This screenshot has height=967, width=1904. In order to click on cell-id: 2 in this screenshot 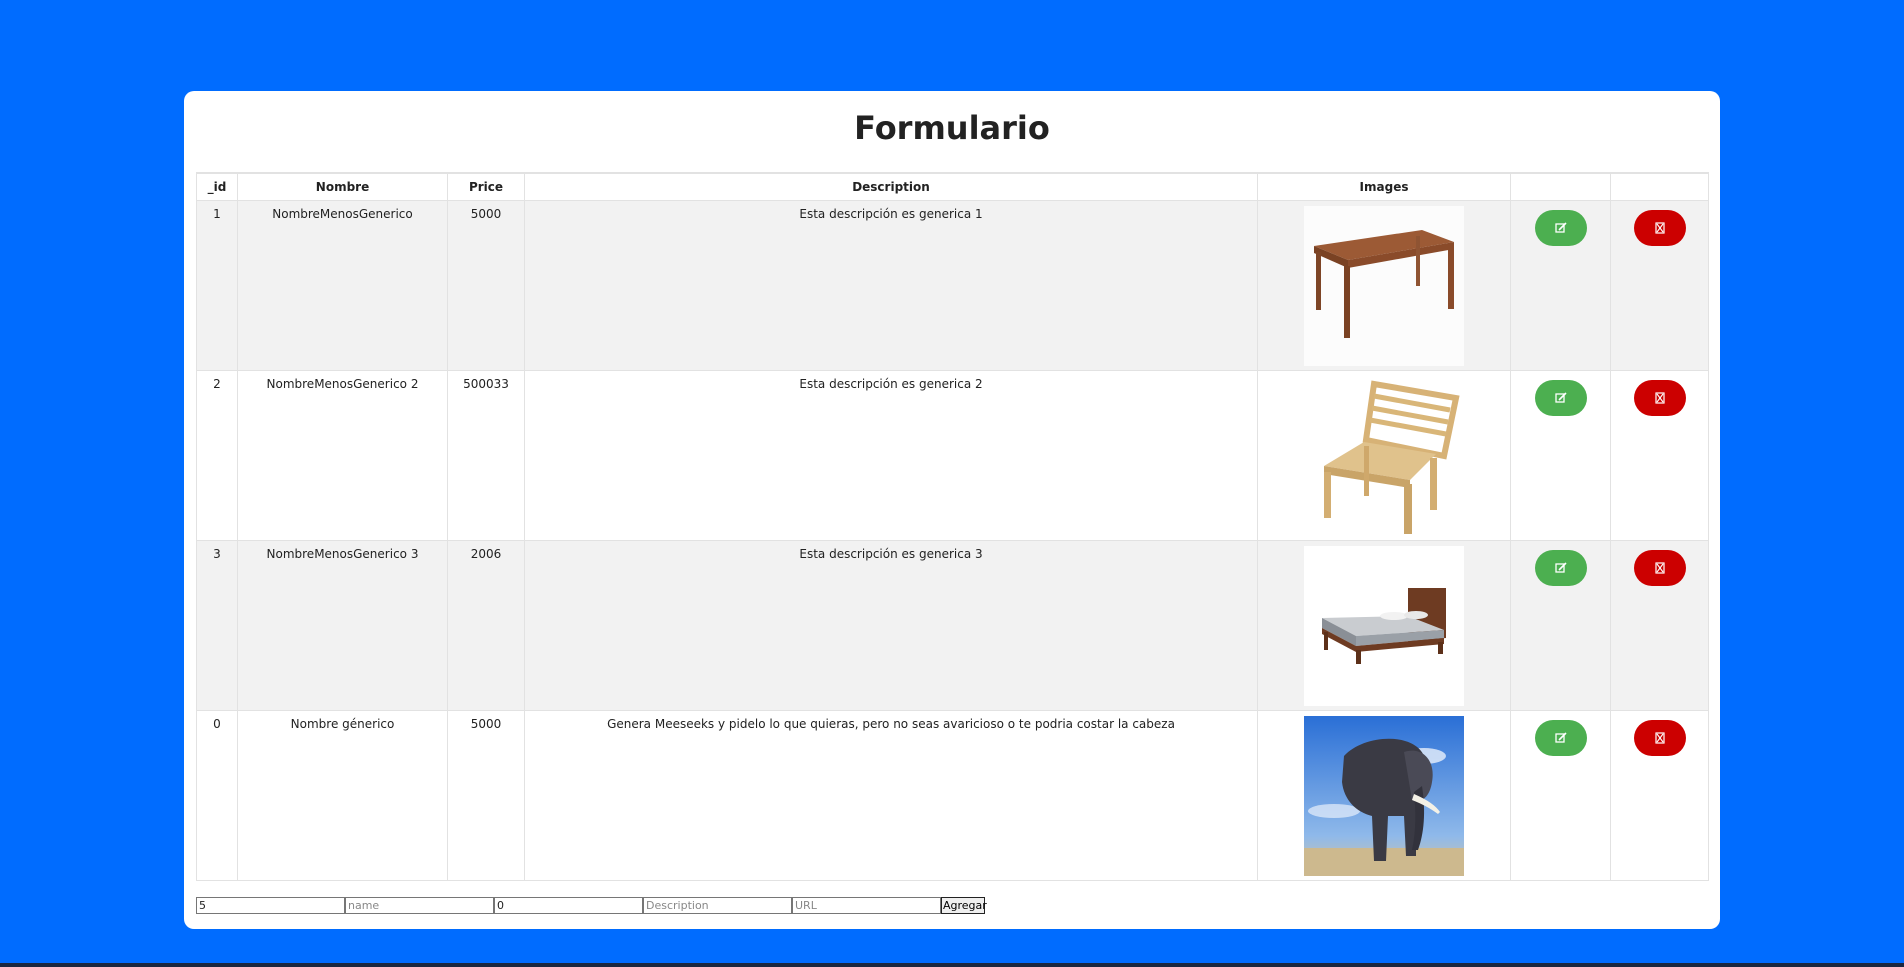, I will do `click(217, 455)`.